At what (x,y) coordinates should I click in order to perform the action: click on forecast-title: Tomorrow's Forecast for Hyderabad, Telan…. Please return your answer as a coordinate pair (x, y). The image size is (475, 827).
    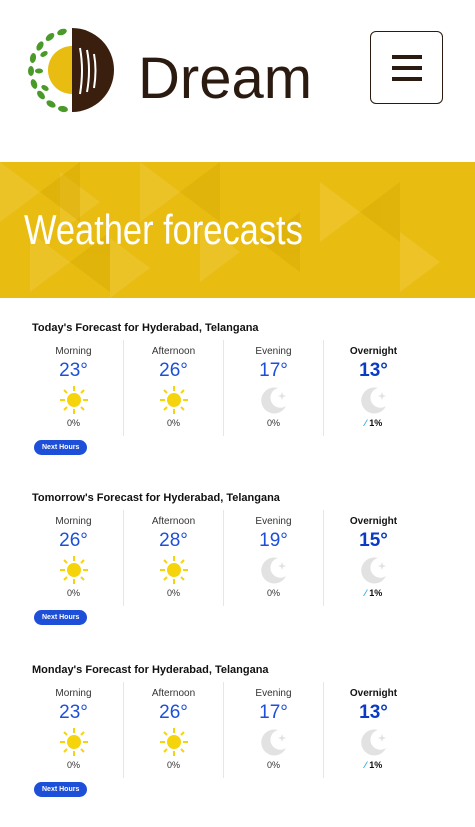
    Looking at the image, I should click on (156, 498).